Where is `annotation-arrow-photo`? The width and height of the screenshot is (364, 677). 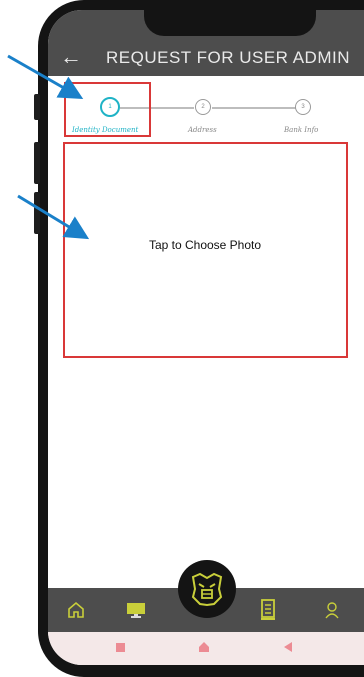 annotation-arrow-photo is located at coordinates (53, 217).